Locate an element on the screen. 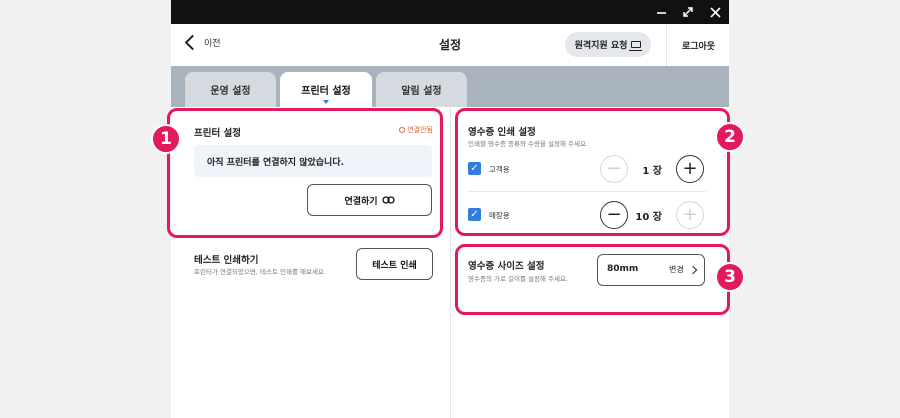 The image size is (900, 418). close-icon is located at coordinates (715, 12).